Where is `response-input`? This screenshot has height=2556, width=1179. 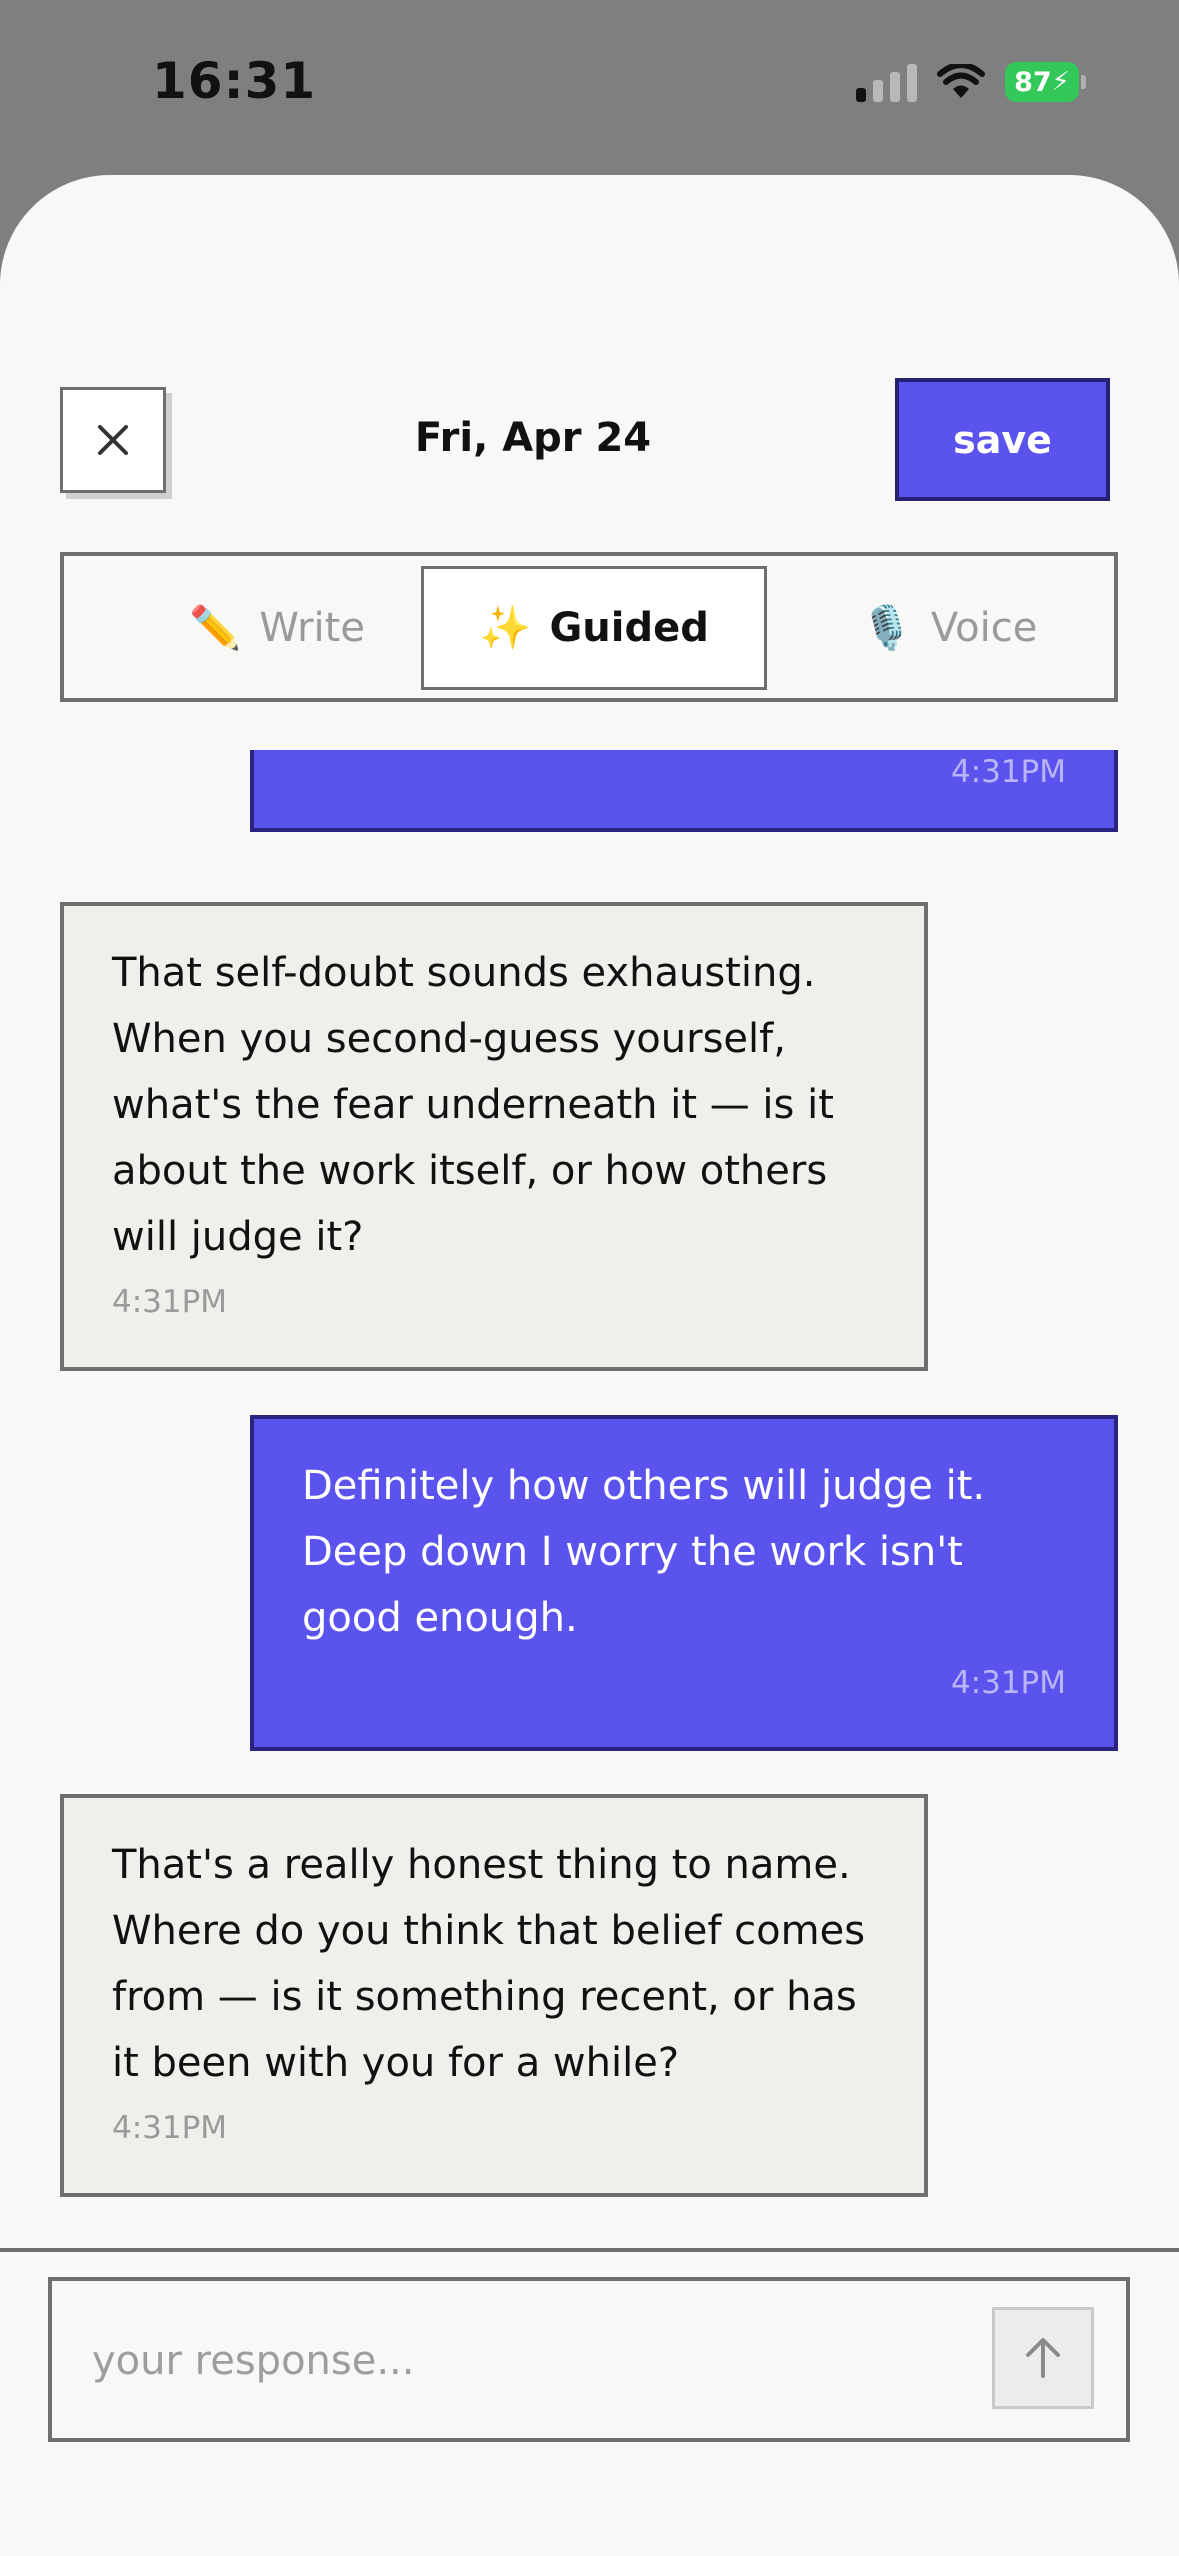
response-input is located at coordinates (532, 2361).